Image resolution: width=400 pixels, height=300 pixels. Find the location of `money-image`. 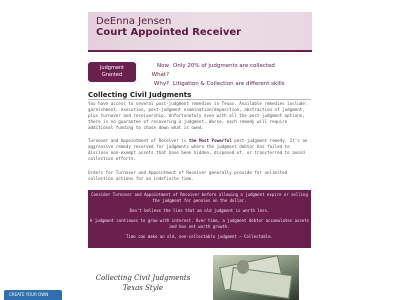

money-image is located at coordinates (256, 277).